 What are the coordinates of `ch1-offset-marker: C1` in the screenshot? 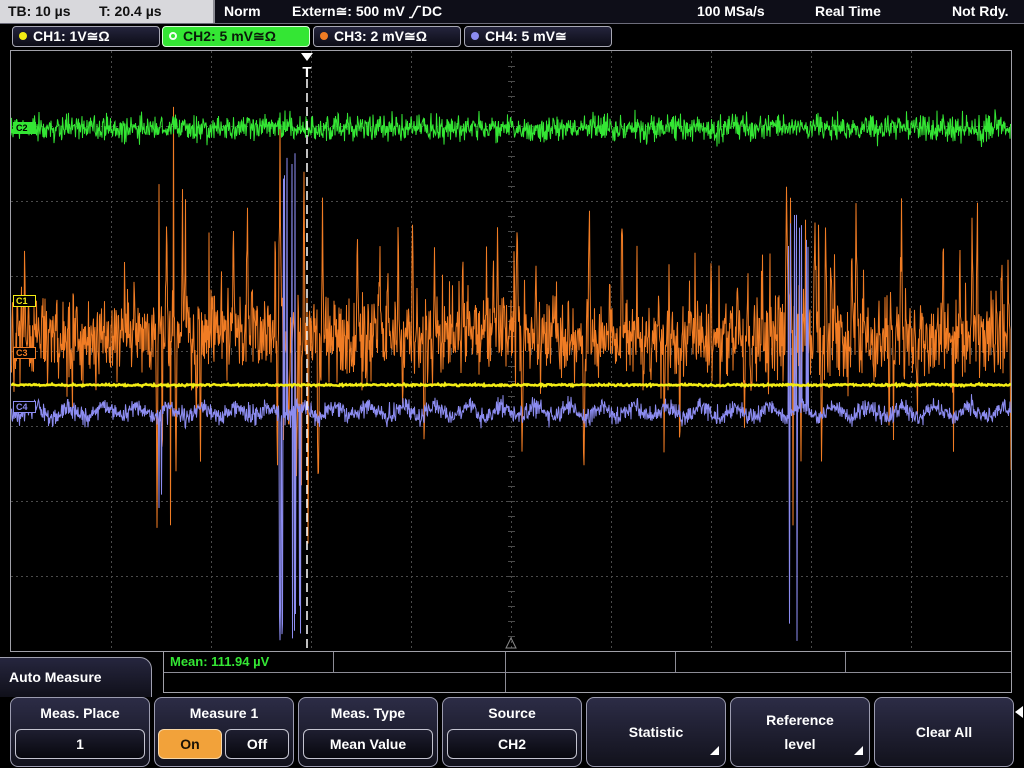 It's located at (24, 301).